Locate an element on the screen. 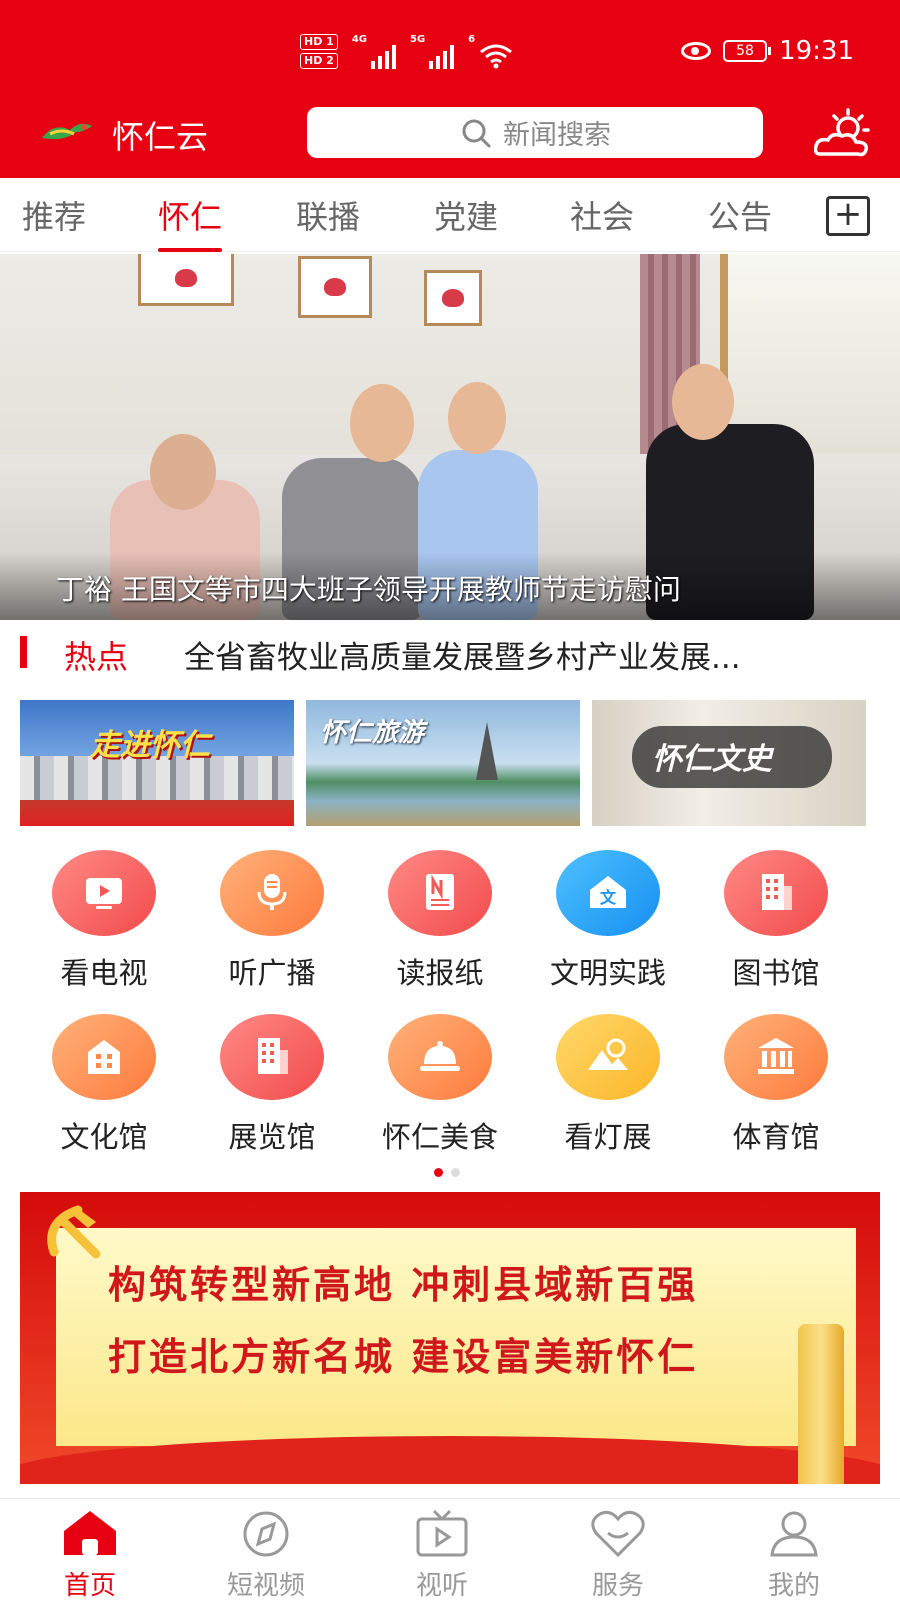 The height and width of the screenshot is (1600, 900). nav-home: 首页 is located at coordinates (90, 1549).